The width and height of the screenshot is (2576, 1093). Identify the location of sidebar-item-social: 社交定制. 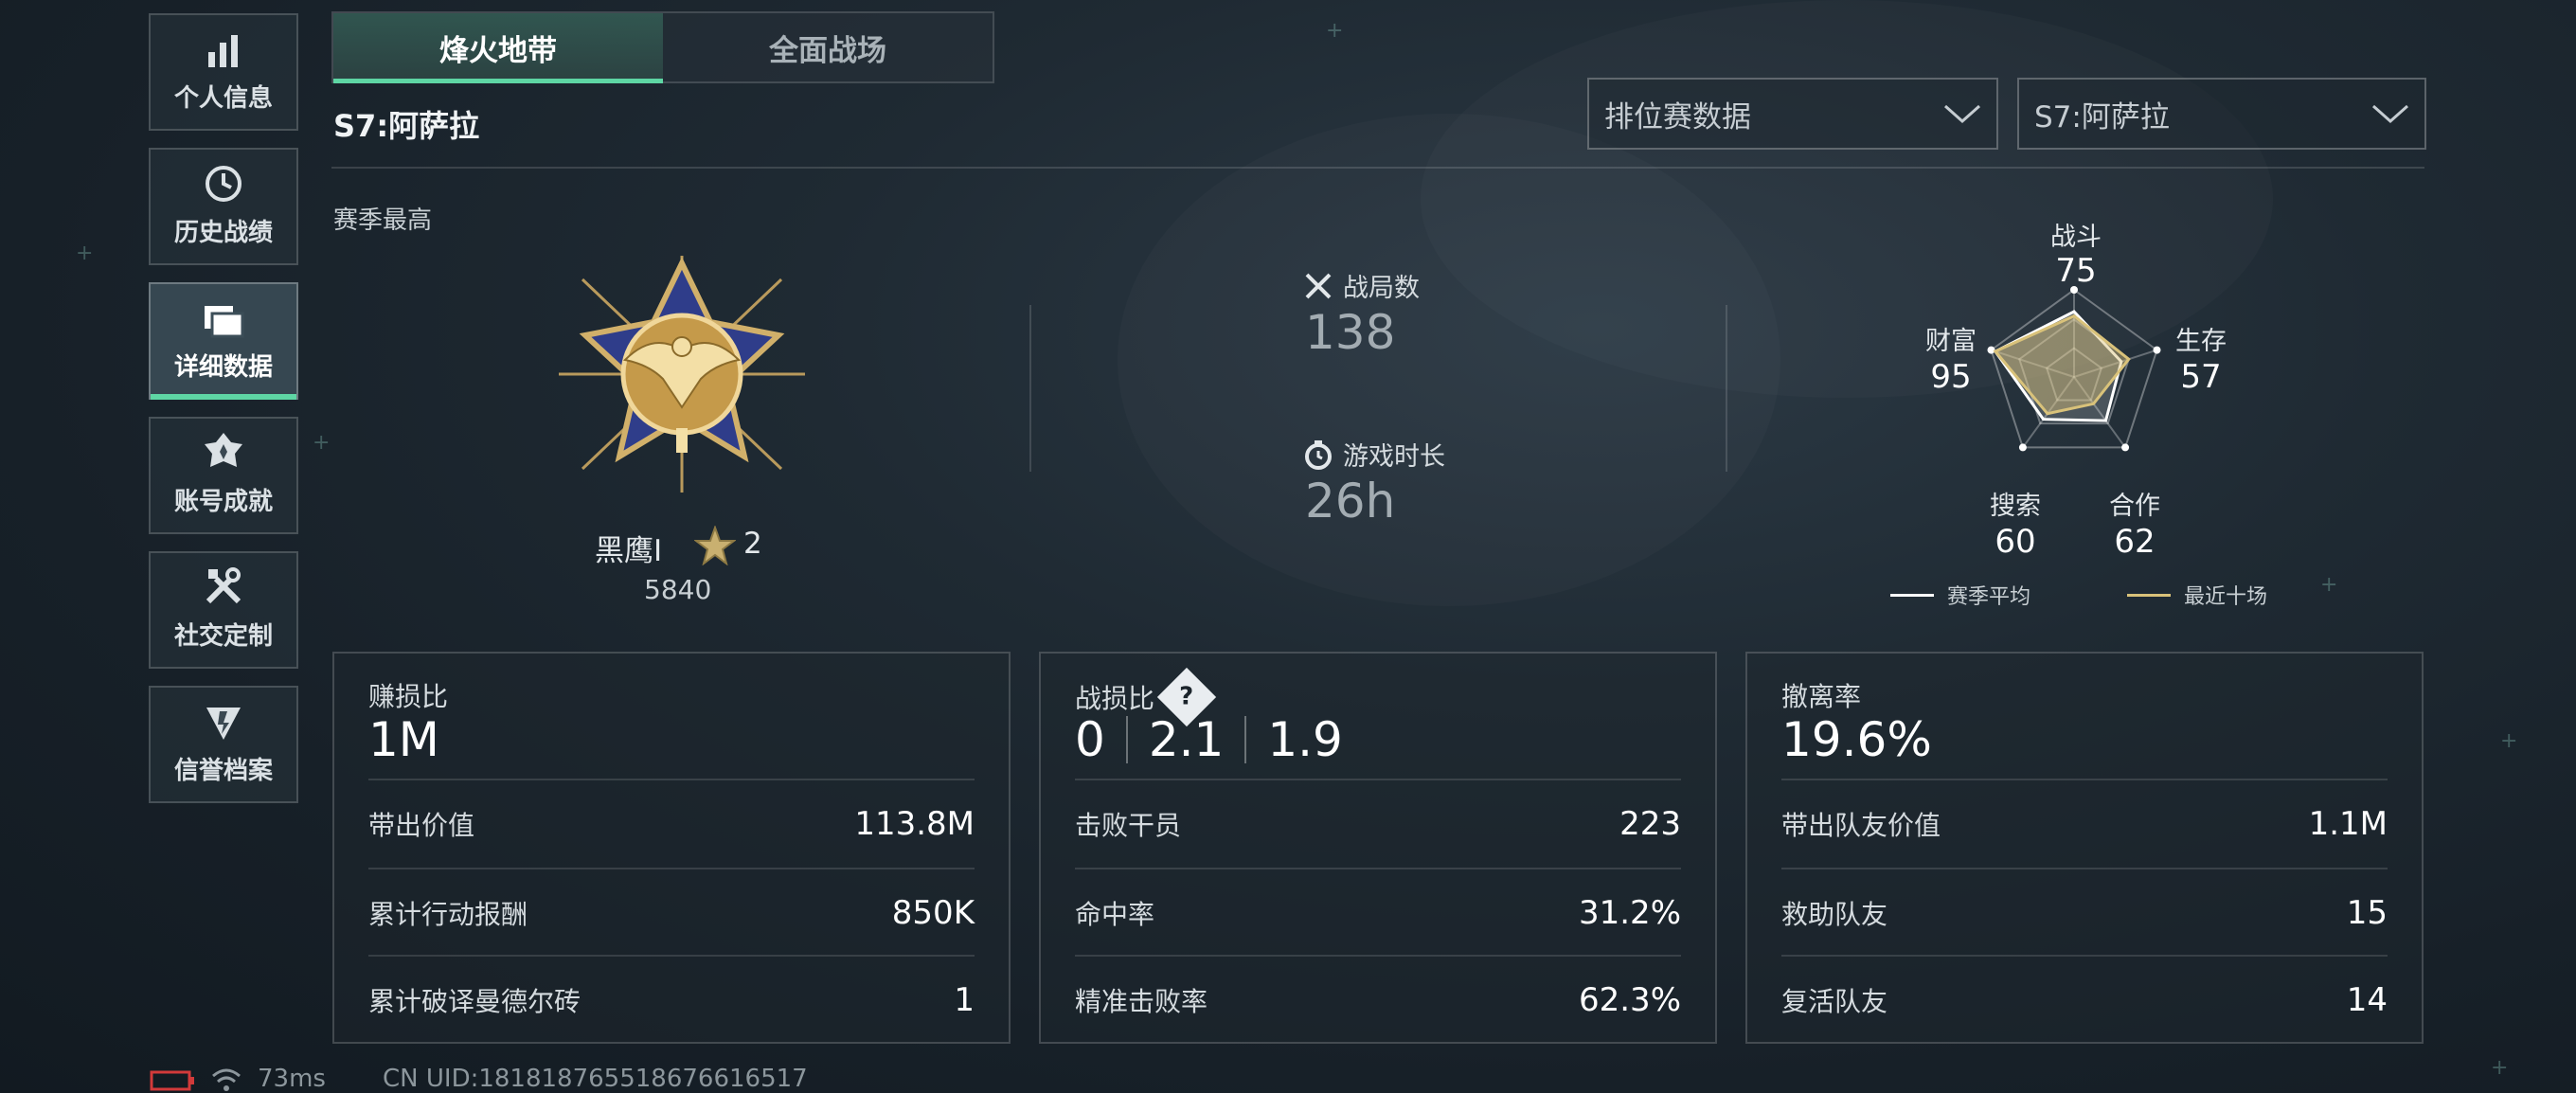
(223, 610).